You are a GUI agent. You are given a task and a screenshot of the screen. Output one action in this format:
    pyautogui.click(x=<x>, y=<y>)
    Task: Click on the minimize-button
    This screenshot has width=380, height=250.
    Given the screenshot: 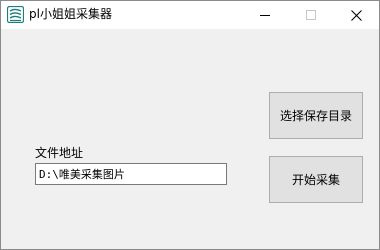 What is the action you would take?
    pyautogui.click(x=265, y=15)
    